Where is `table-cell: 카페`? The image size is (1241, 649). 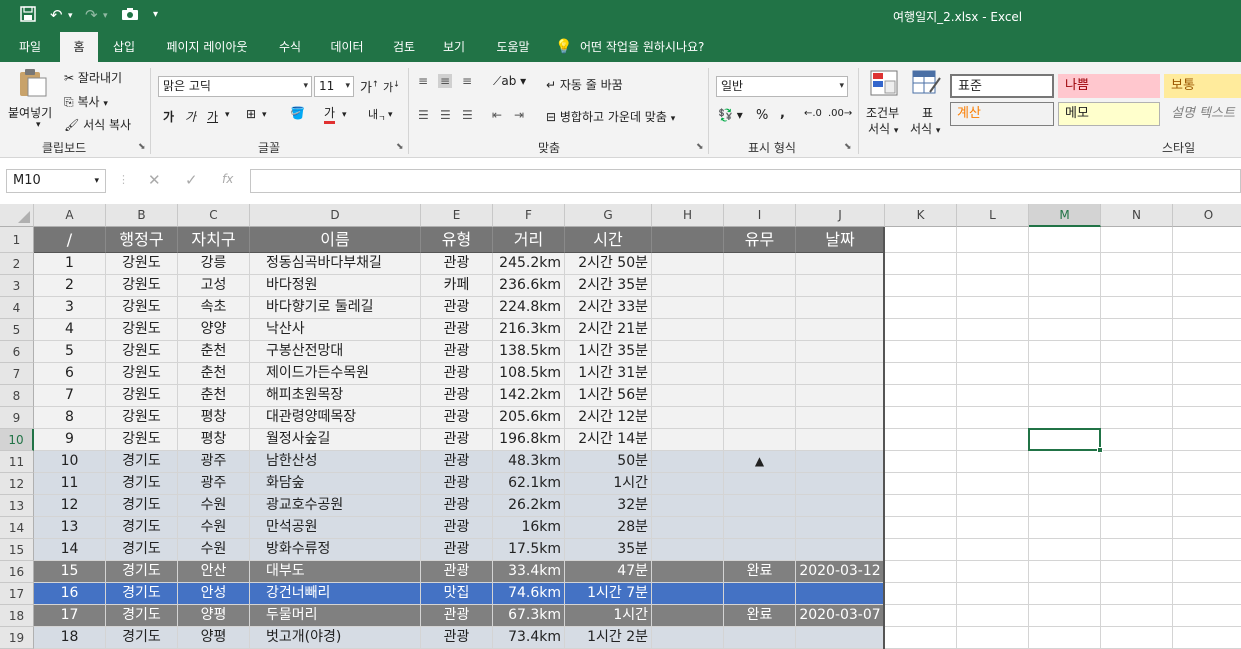 table-cell: 카페 is located at coordinates (457, 286).